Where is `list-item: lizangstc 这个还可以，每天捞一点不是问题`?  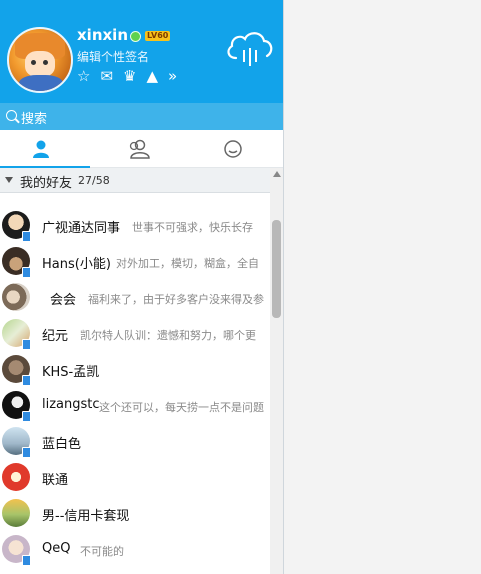 list-item: lizangstc 这个还可以，每天捞一点不是问题 is located at coordinates (135, 406).